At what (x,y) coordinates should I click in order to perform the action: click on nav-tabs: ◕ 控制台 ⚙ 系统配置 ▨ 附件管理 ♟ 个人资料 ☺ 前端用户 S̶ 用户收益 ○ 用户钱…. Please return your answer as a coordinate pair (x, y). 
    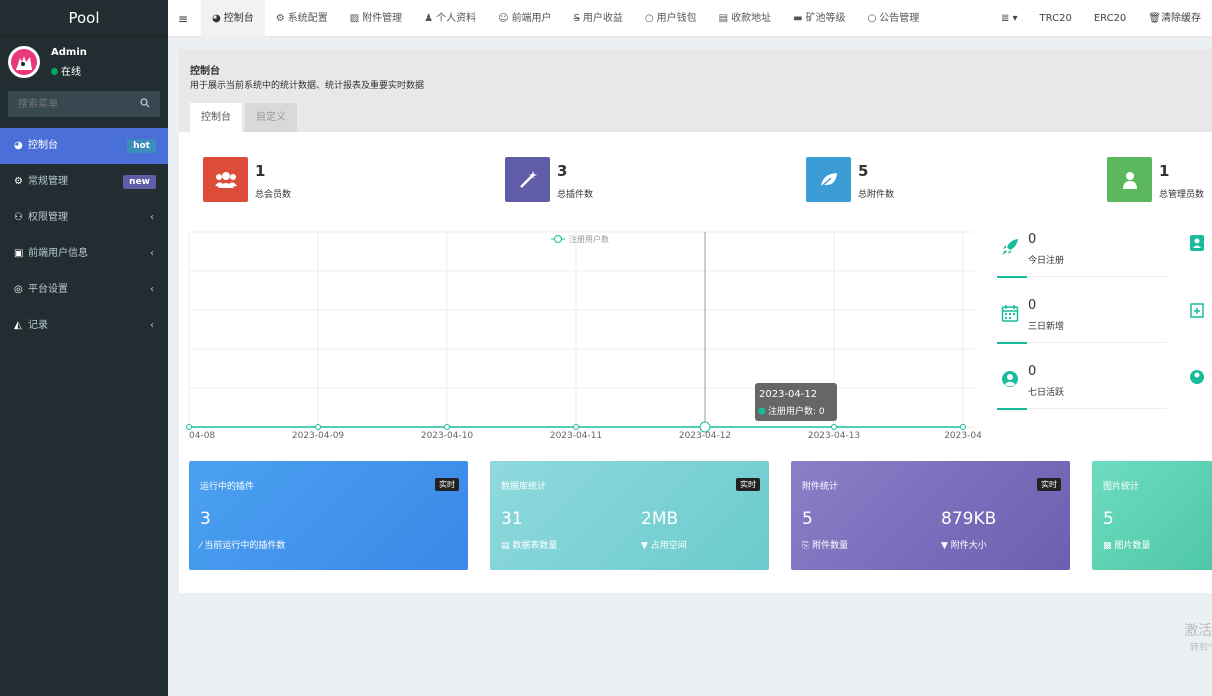
    Looking at the image, I should click on (565, 18).